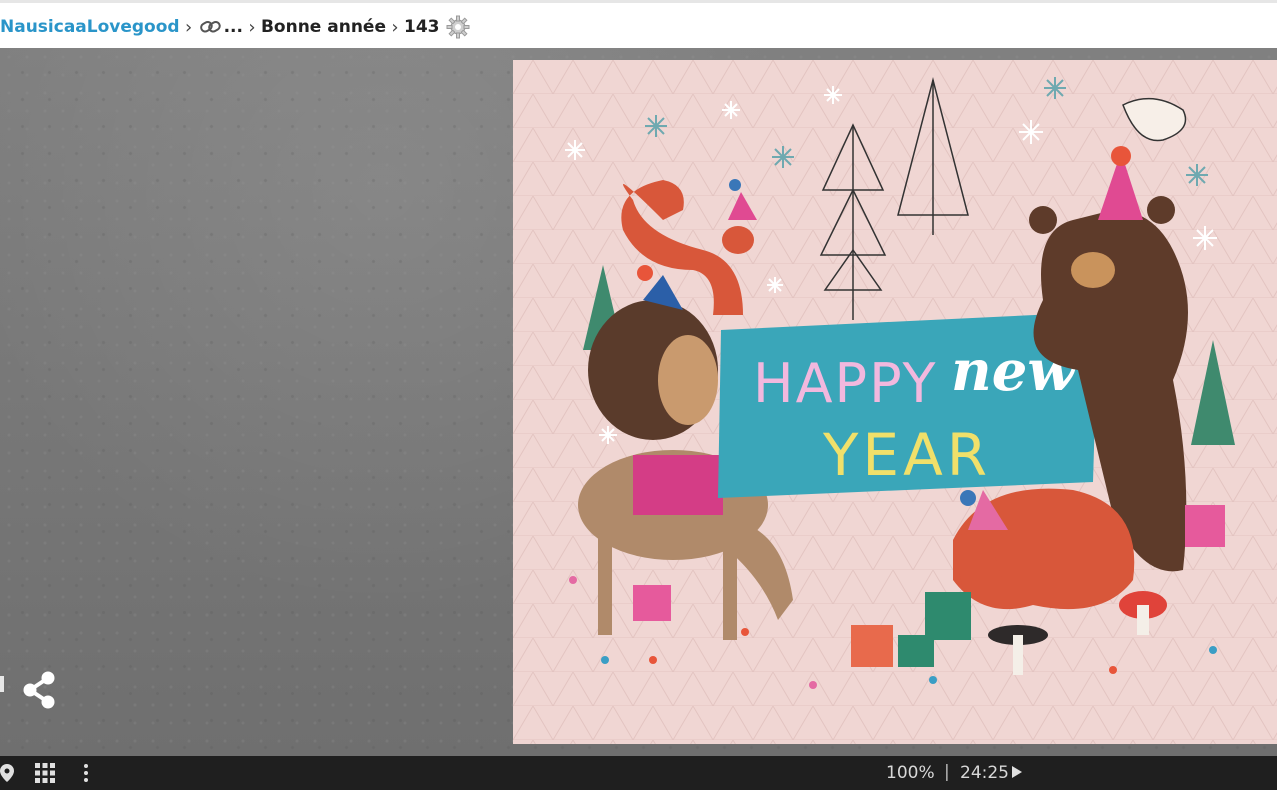  Describe the element at coordinates (9, 773) in the screenshot. I see `location-icon` at that location.